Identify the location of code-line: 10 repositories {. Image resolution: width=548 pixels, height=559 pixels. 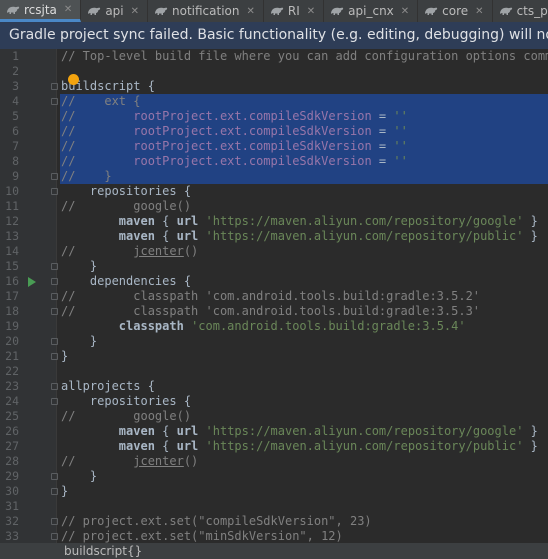
(274, 191).